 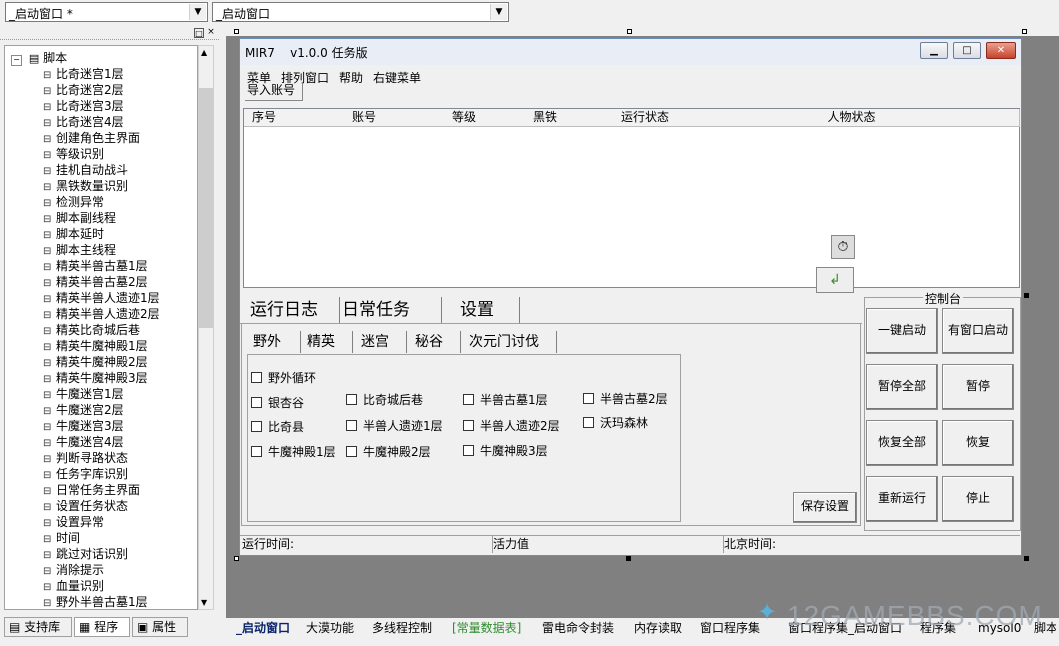 I want to click on windowed-start-button: 有窗口启动, so click(x=978, y=331).